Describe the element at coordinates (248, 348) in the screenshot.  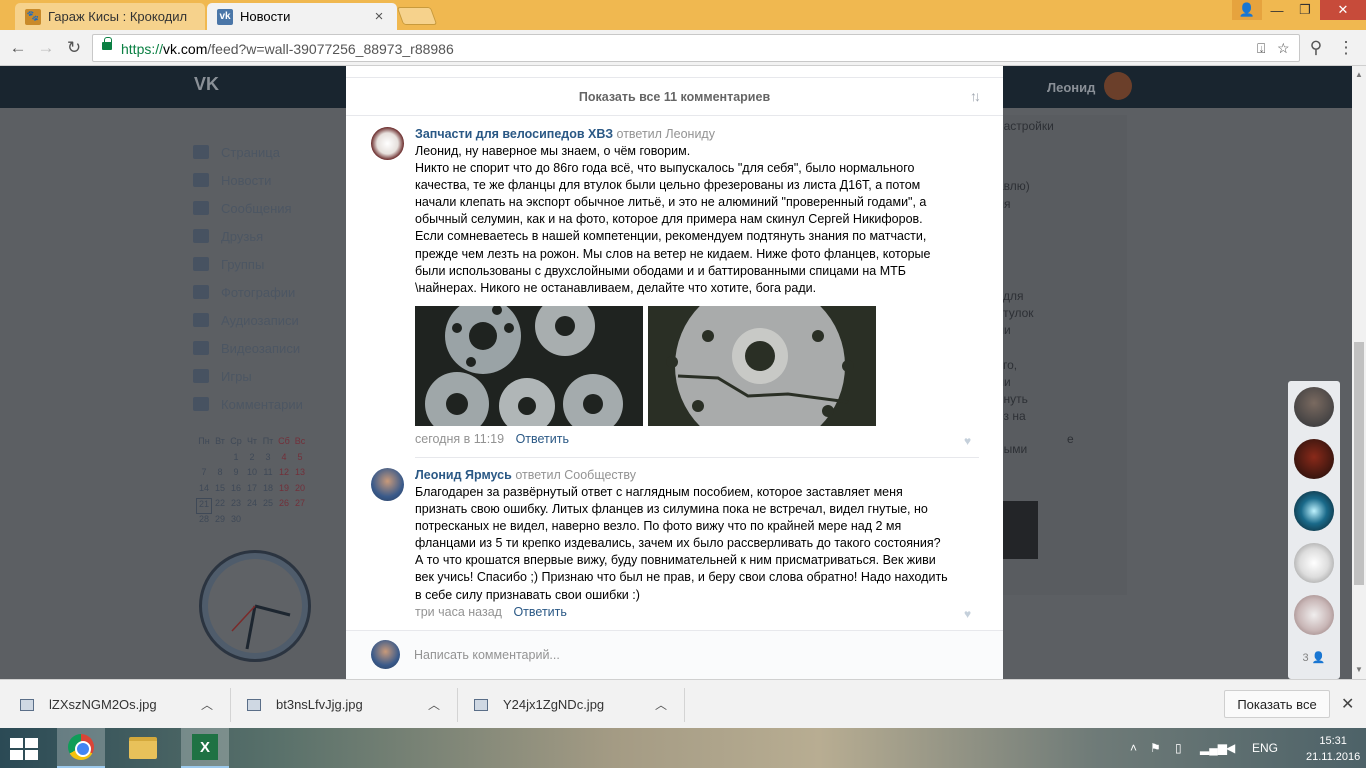
I see `menu-item-video: Видеозаписи` at that location.